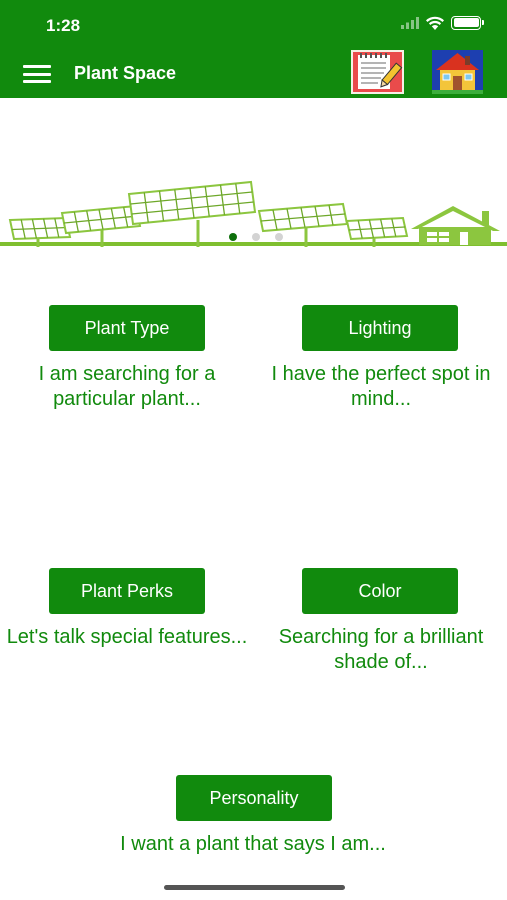 Image resolution: width=507 pixels, height=900 pixels. What do you see at coordinates (37, 74) in the screenshot?
I see `hamburger-menu-icon` at bounding box center [37, 74].